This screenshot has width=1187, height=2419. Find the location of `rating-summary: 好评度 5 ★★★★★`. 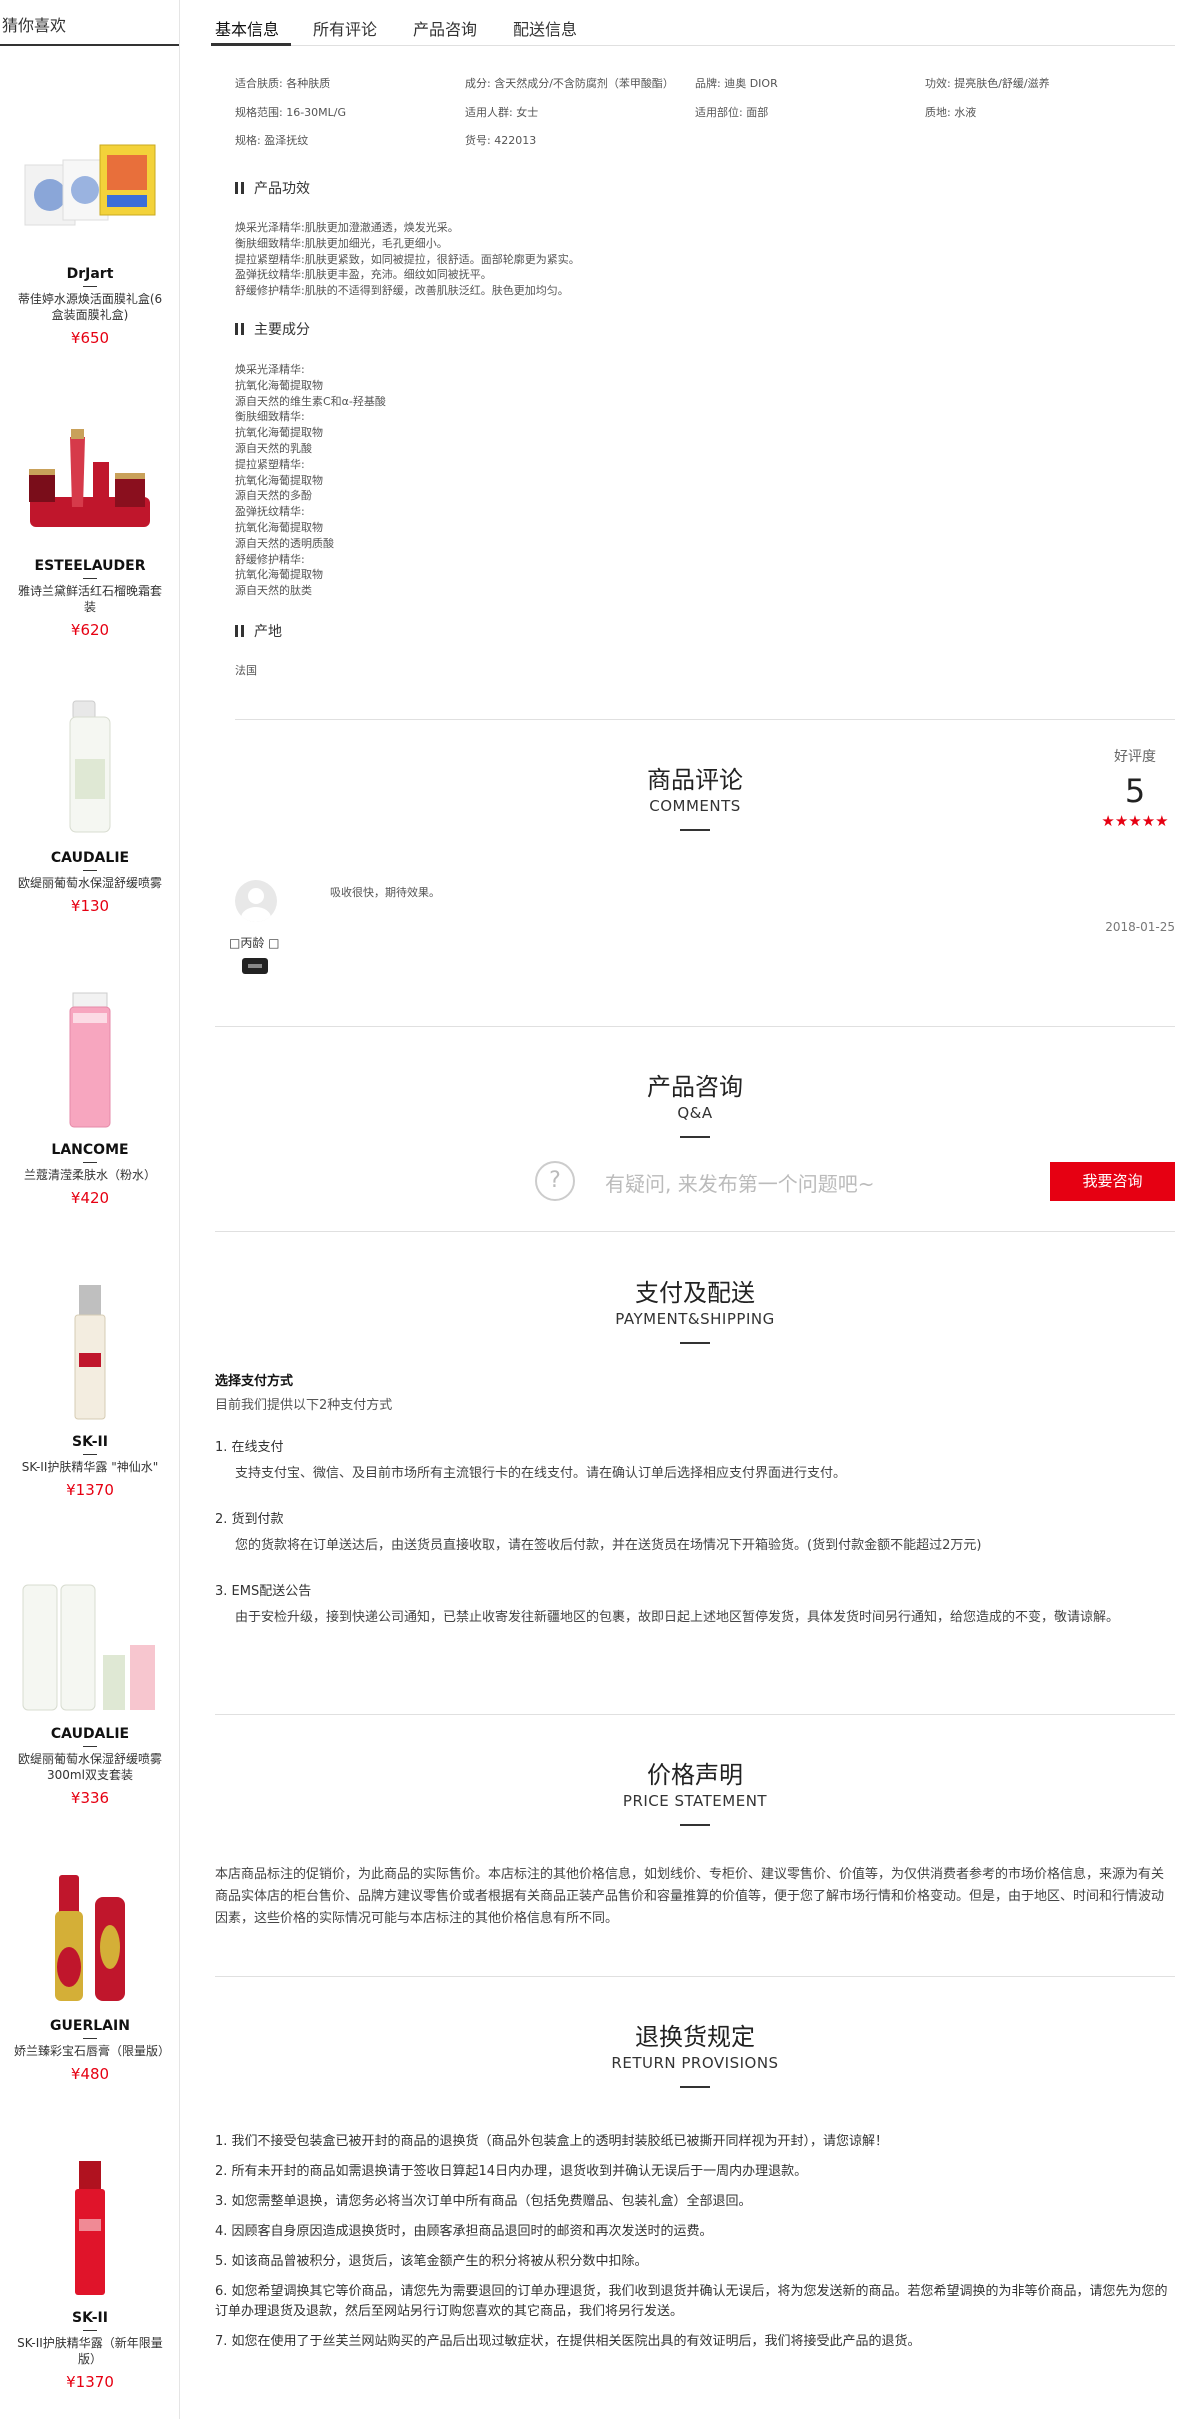

rating-summary: 好评度 5 ★★★★★ is located at coordinates (1135, 788).